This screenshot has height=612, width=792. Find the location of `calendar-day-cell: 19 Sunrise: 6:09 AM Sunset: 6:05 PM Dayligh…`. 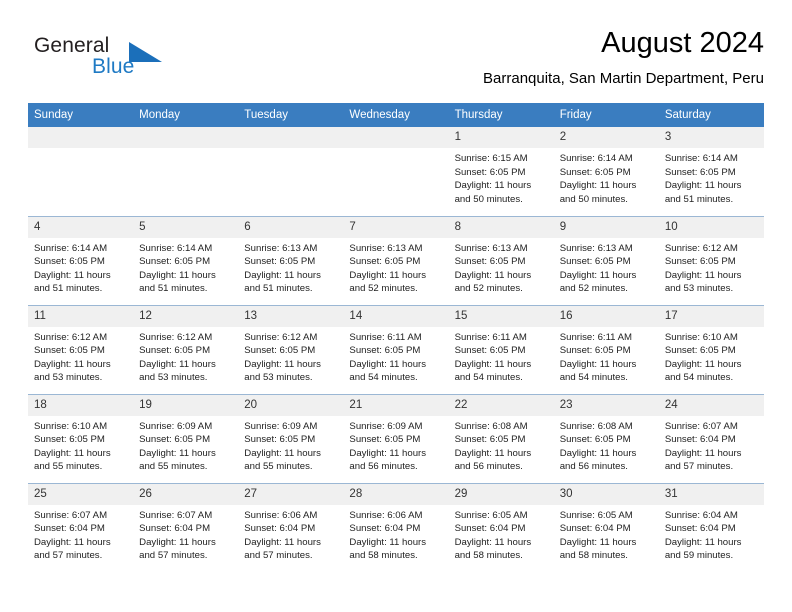

calendar-day-cell: 19 Sunrise: 6:09 AM Sunset: 6:05 PM Dayligh… is located at coordinates (186, 438).